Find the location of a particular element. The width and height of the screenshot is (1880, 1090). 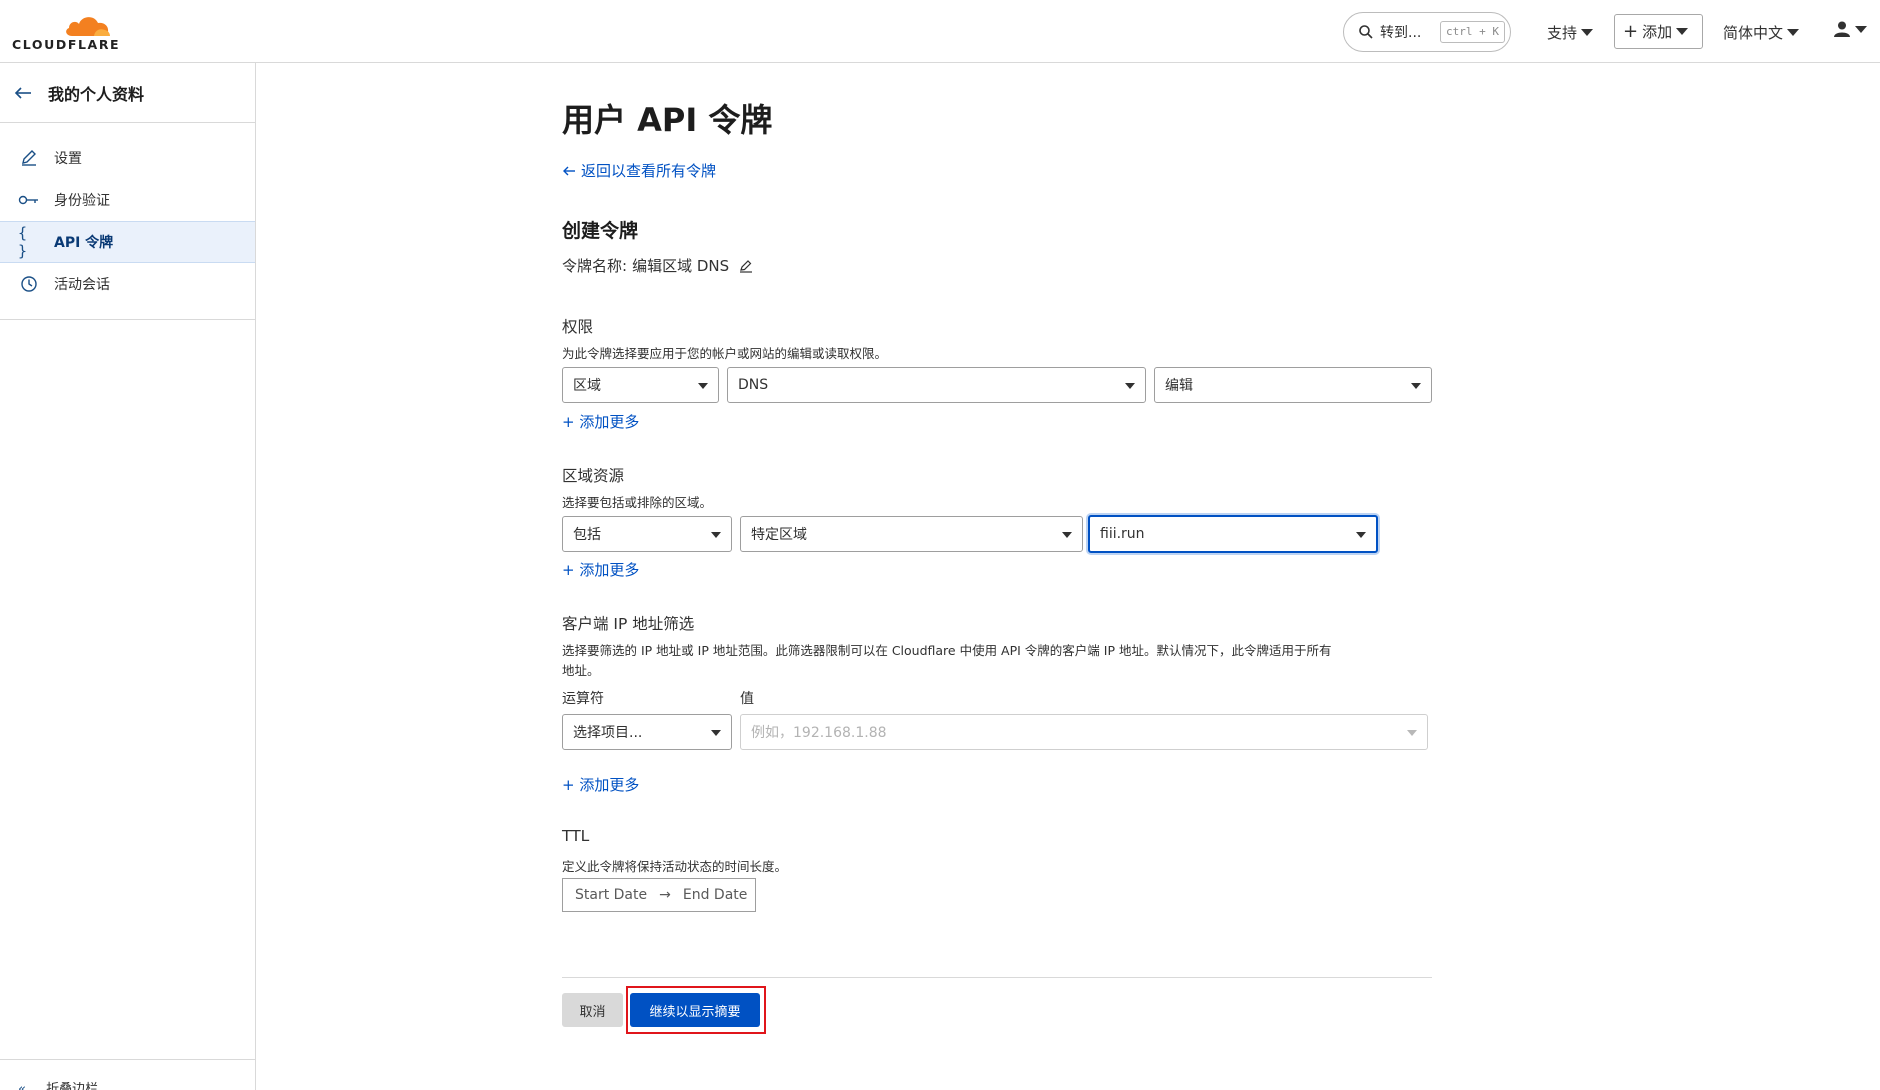

sidebar-item-settings: 设置 is located at coordinates (127, 158).